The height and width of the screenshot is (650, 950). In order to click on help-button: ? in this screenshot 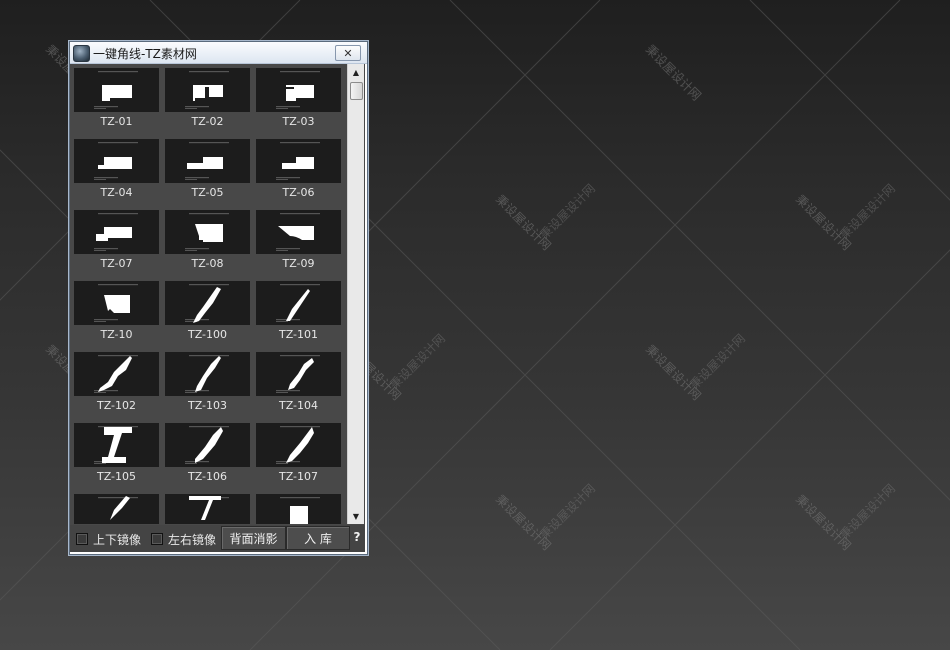, I will do `click(357, 537)`.